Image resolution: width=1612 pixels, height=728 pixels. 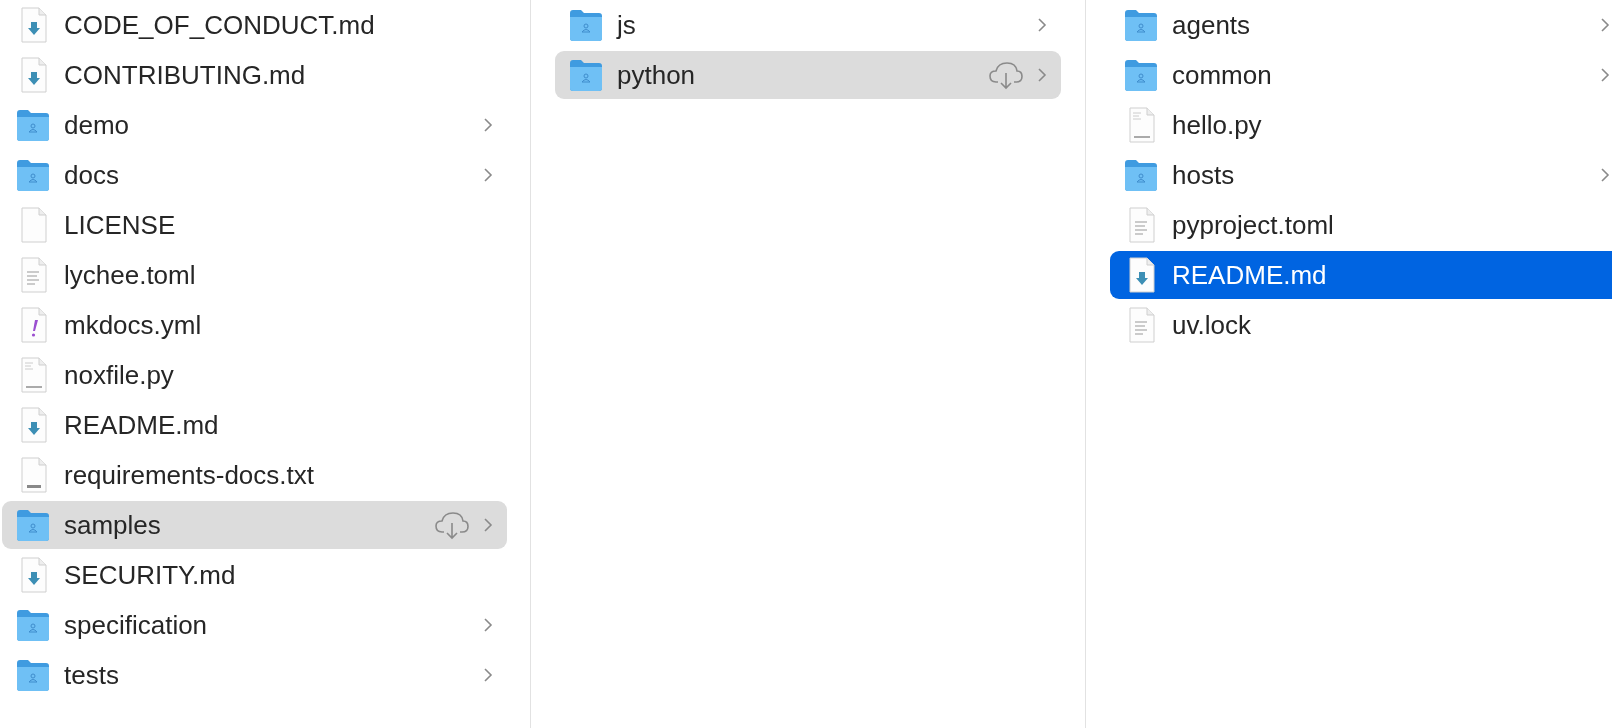 What do you see at coordinates (1212, 325) in the screenshot?
I see `file-name: uv.lock` at bounding box center [1212, 325].